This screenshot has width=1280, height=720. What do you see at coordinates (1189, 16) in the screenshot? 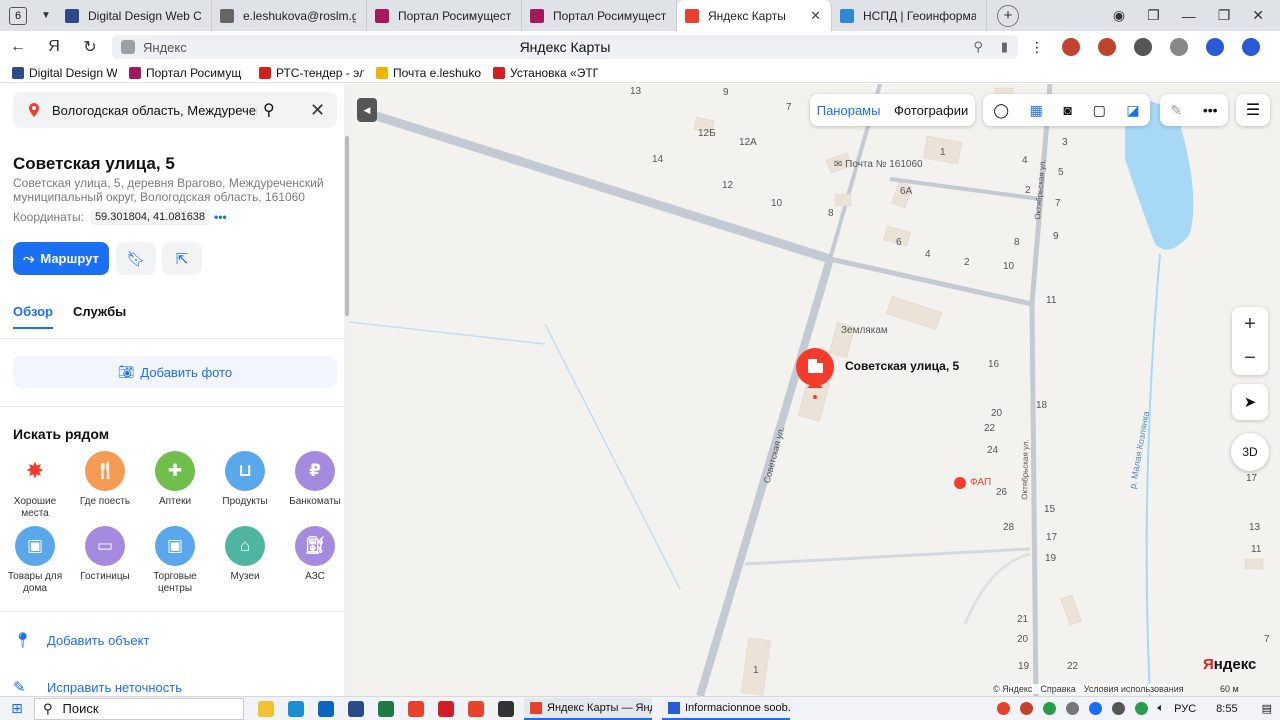
I see `minimize-icon: —` at bounding box center [1189, 16].